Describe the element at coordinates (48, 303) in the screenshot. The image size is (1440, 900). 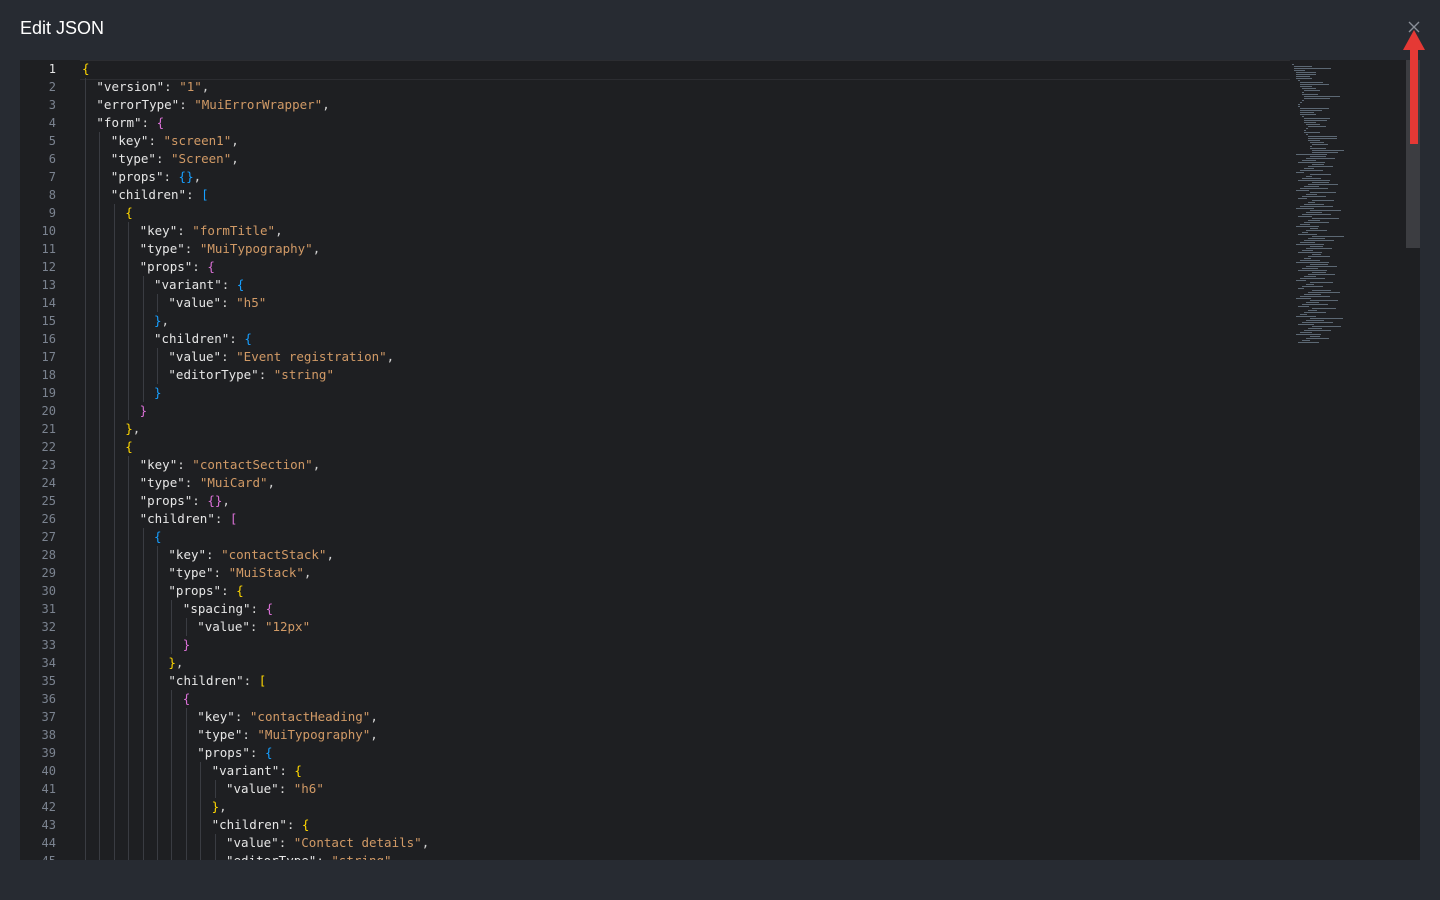
I see `line-number: 14` at that location.